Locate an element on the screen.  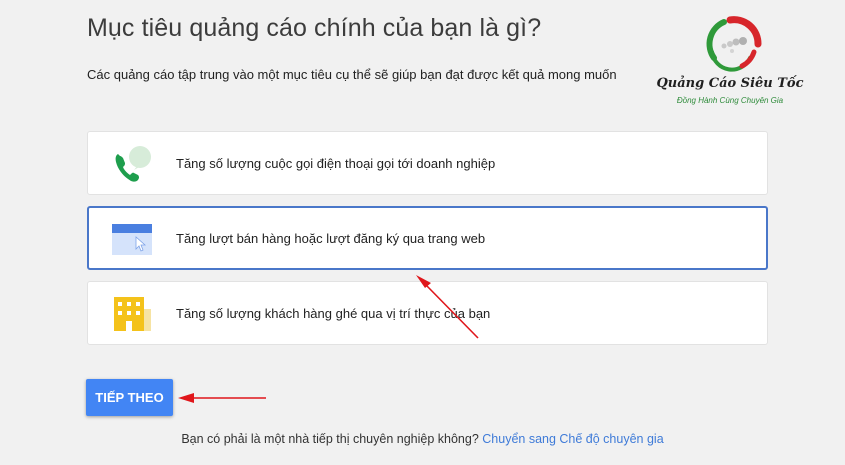
logo-emblem-icon is located at coordinates (734, 44).